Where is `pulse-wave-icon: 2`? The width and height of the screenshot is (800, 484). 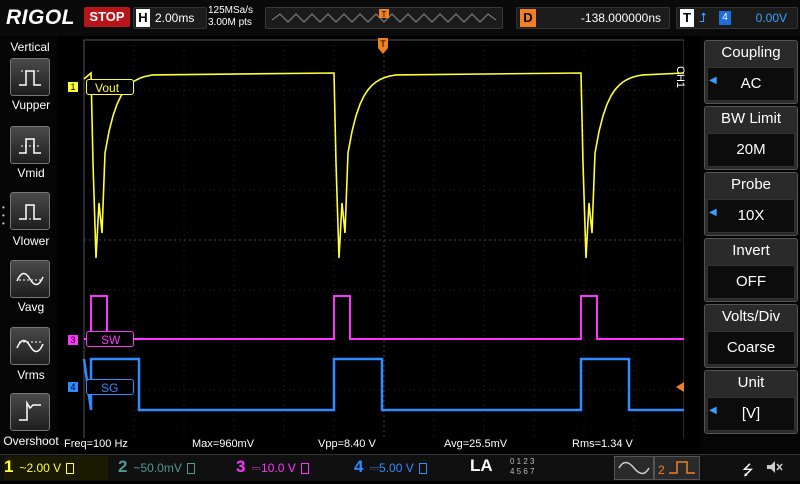 pulse-wave-icon: 2 is located at coordinates (676, 469).